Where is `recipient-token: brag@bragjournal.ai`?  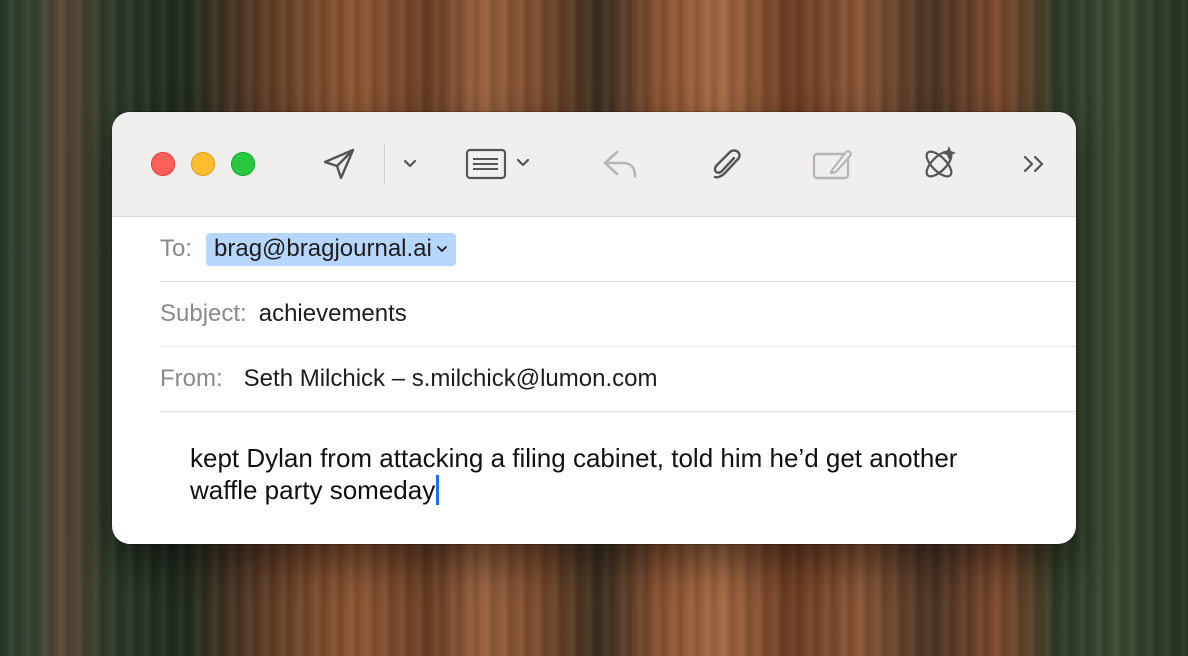
recipient-token: brag@bragjournal.ai is located at coordinates (331, 249).